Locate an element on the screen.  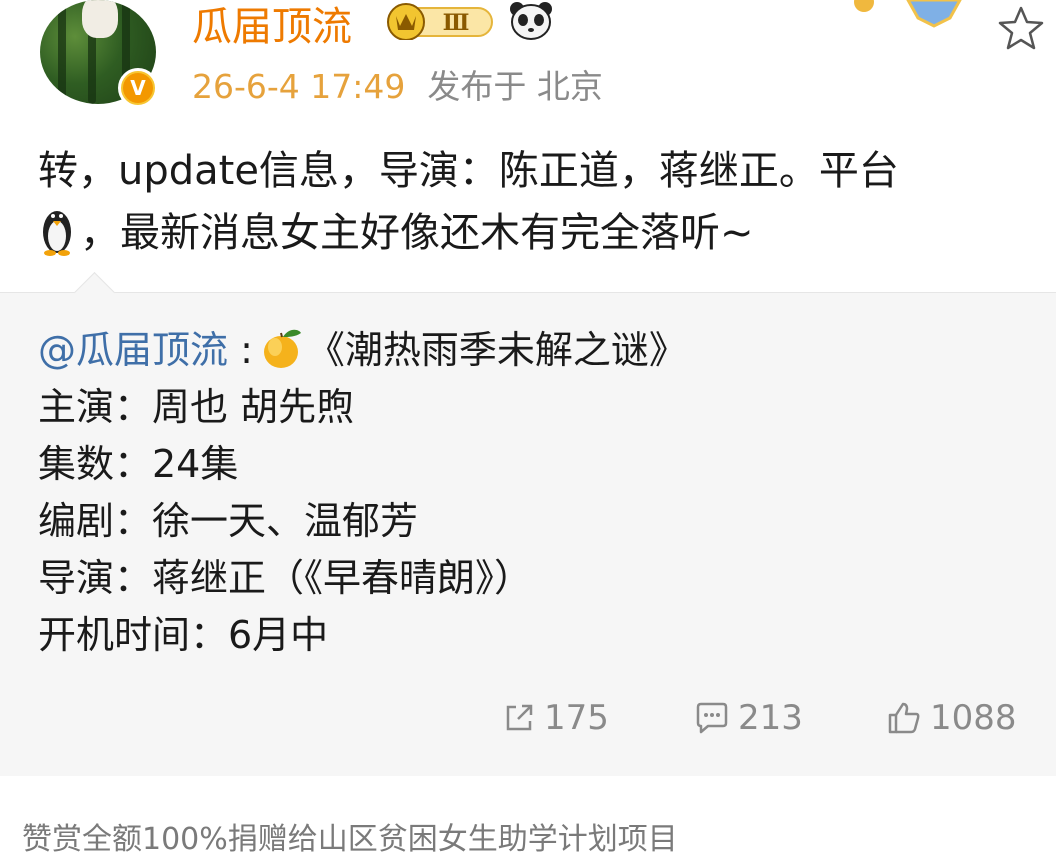
repost-director: 导演：蒋继正（《早春晴朗》） is located at coordinates (285, 578).